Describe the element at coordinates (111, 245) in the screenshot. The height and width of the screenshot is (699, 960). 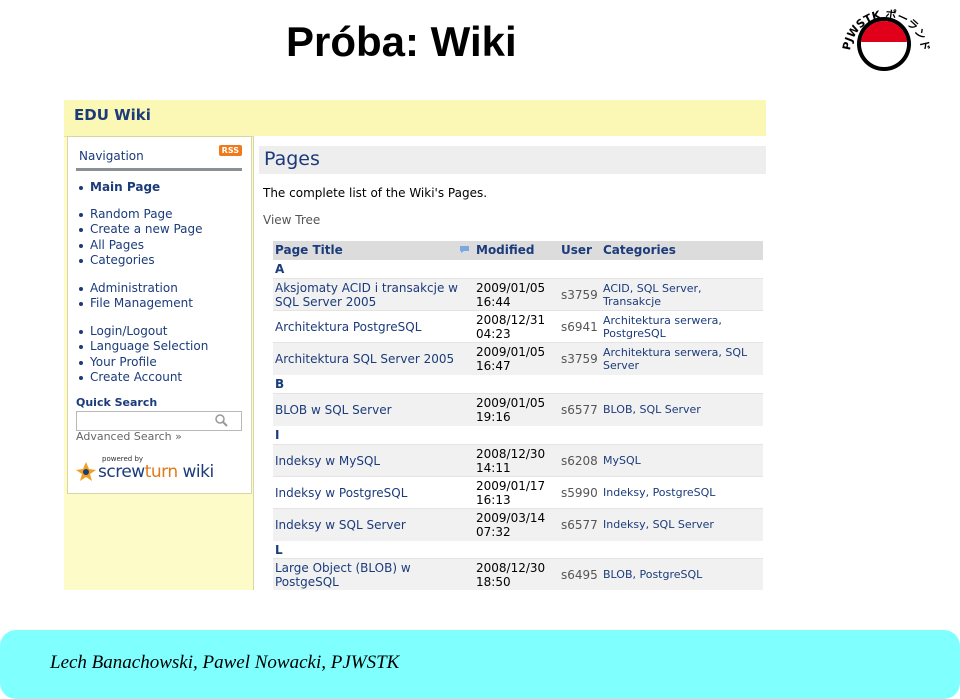
I see `nav-item-all-pages: All Pages` at that location.